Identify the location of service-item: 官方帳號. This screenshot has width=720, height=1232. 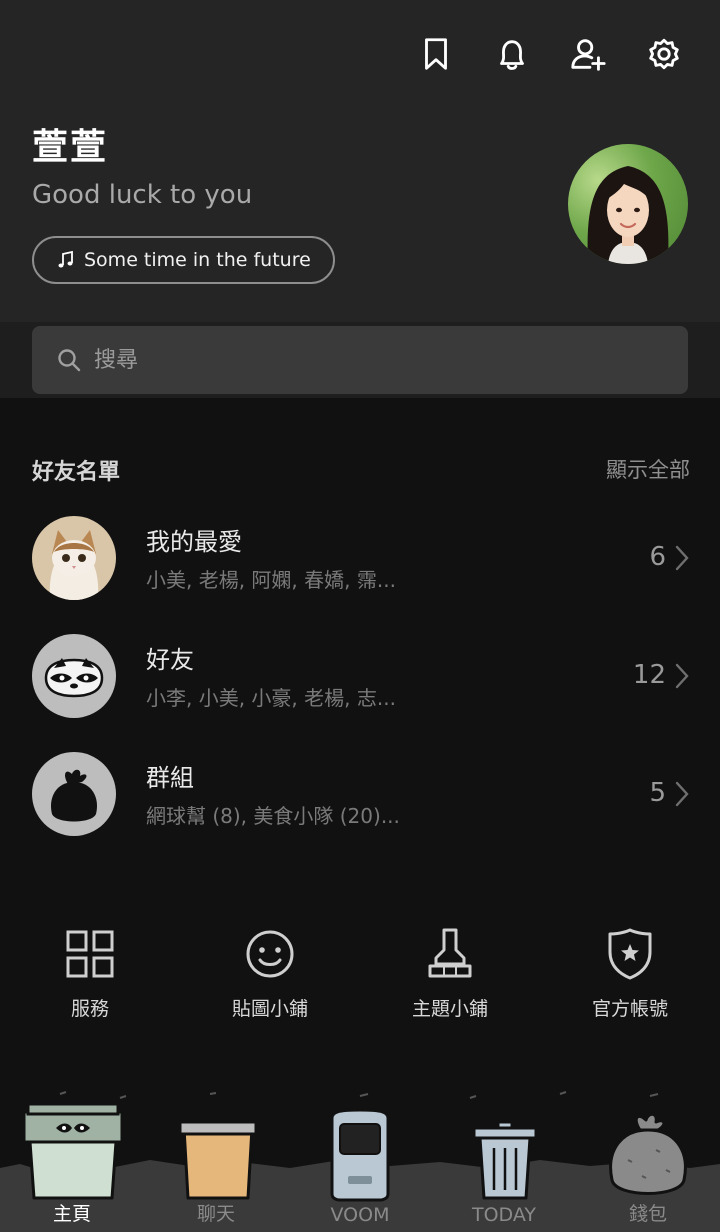
(630, 973).